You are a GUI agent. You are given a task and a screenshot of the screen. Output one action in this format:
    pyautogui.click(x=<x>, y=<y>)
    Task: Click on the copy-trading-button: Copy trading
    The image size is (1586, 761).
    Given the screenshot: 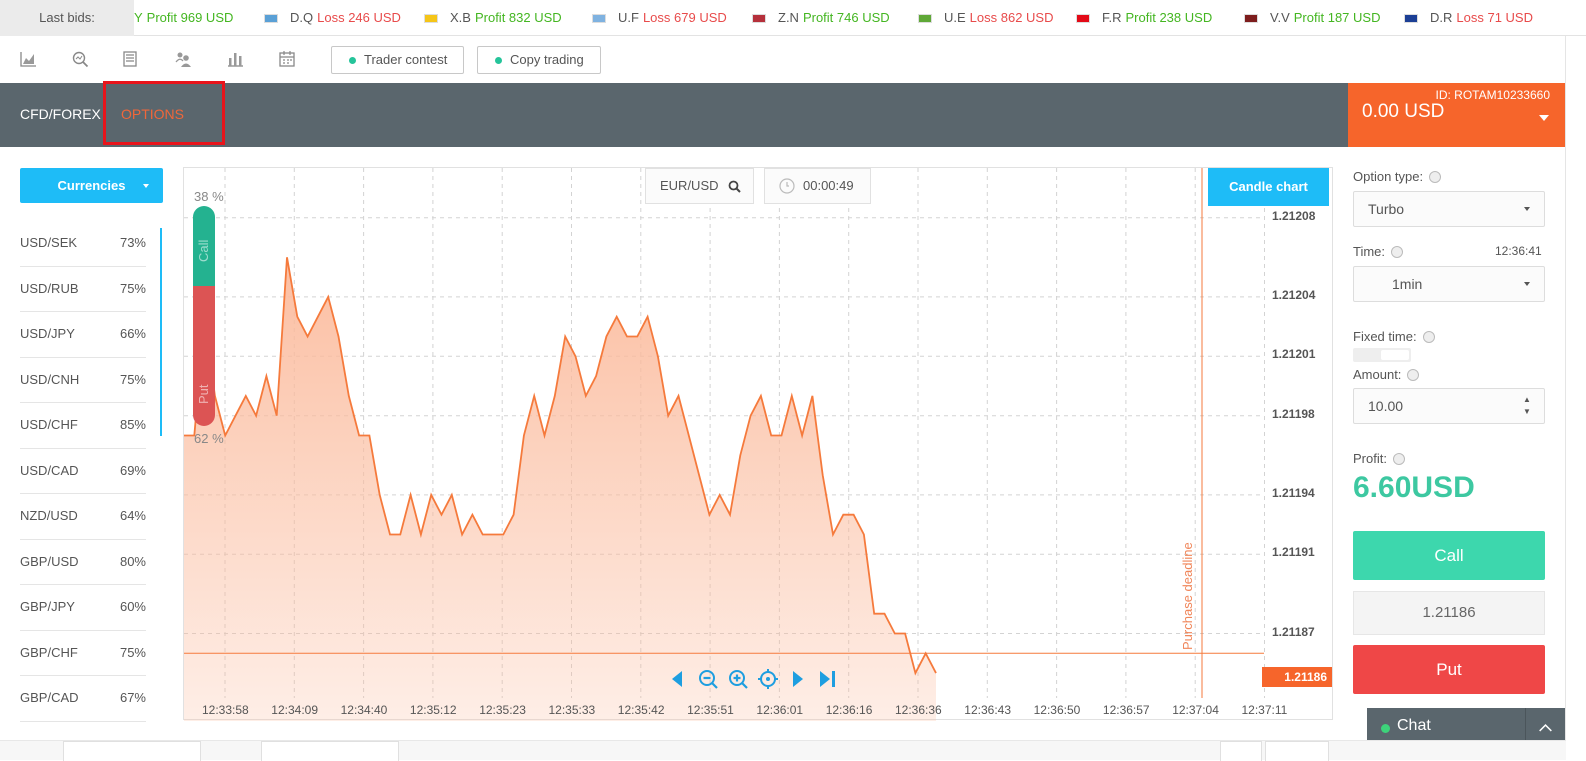 What is the action you would take?
    pyautogui.click(x=539, y=60)
    